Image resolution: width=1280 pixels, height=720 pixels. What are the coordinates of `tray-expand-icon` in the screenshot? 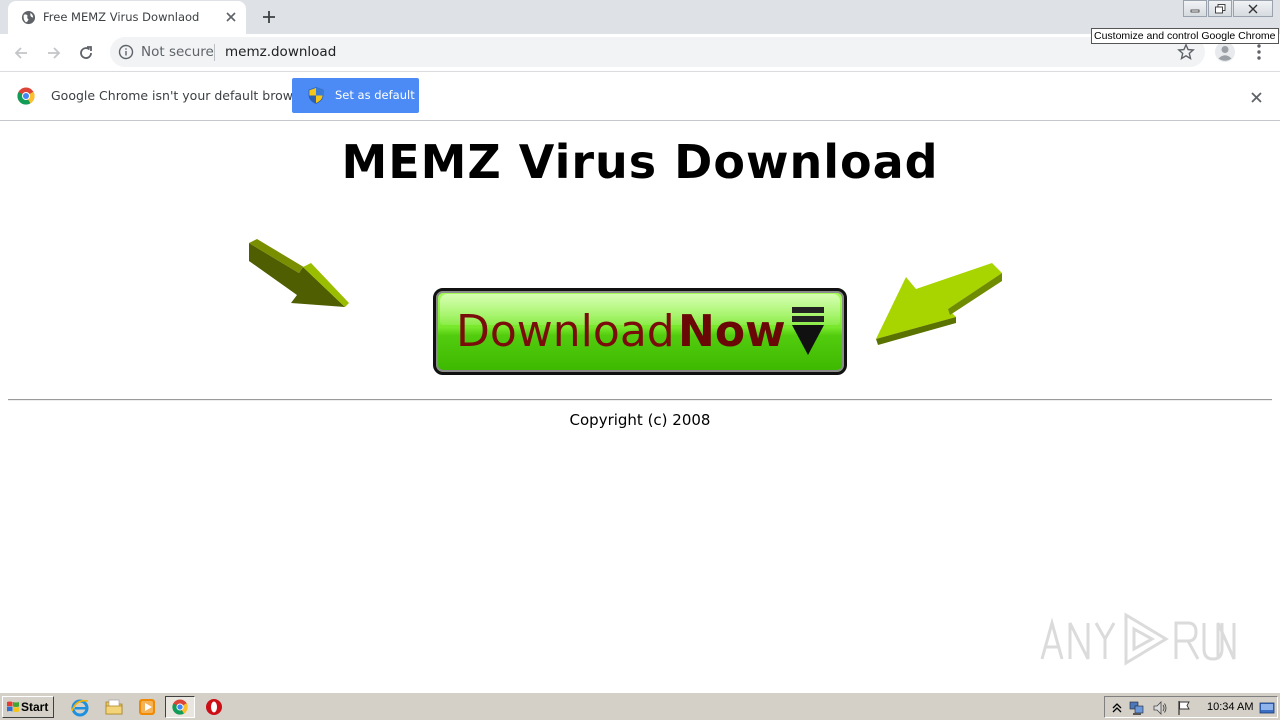 It's located at (1117, 708).